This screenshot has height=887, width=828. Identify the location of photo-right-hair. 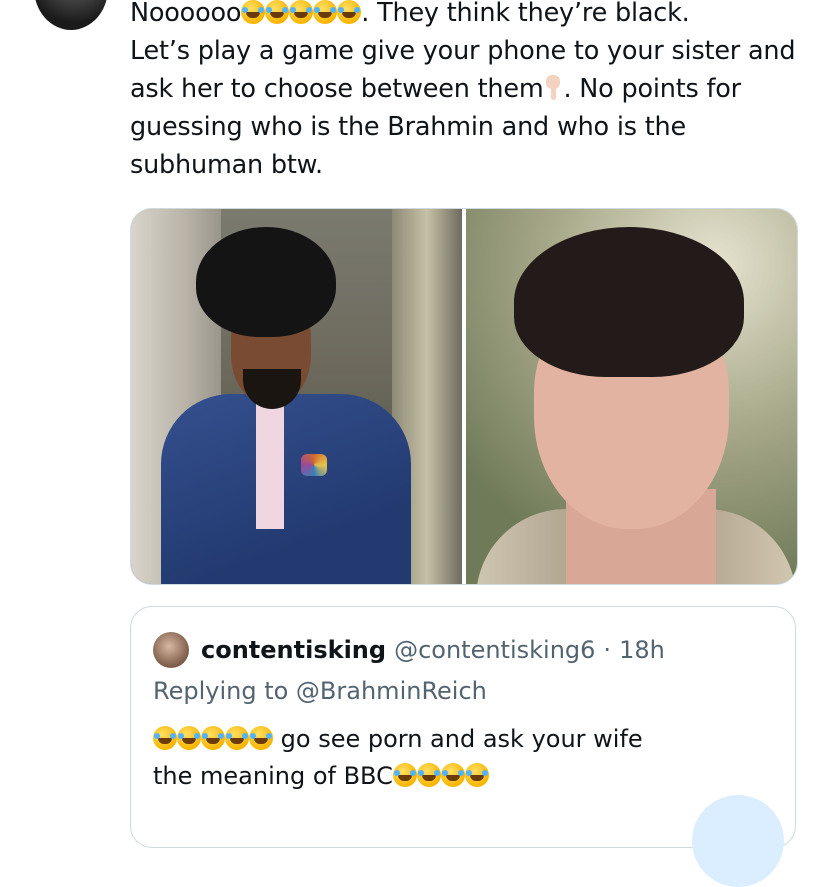
(629, 302).